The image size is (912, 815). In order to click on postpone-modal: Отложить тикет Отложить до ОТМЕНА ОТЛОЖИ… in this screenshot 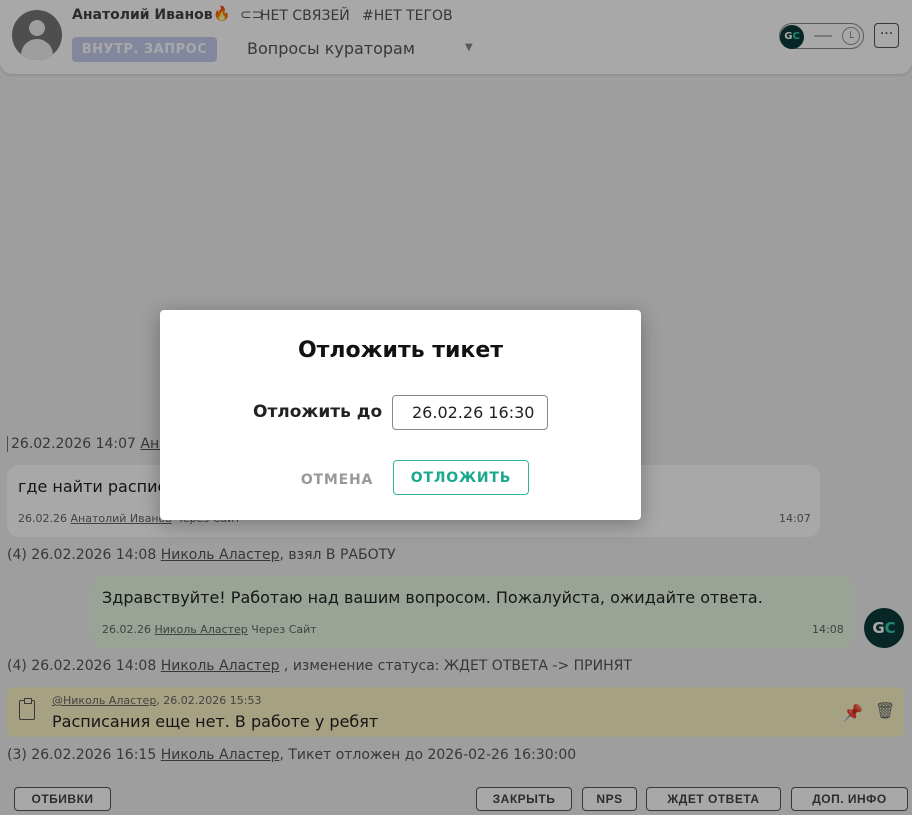, I will do `click(400, 415)`.